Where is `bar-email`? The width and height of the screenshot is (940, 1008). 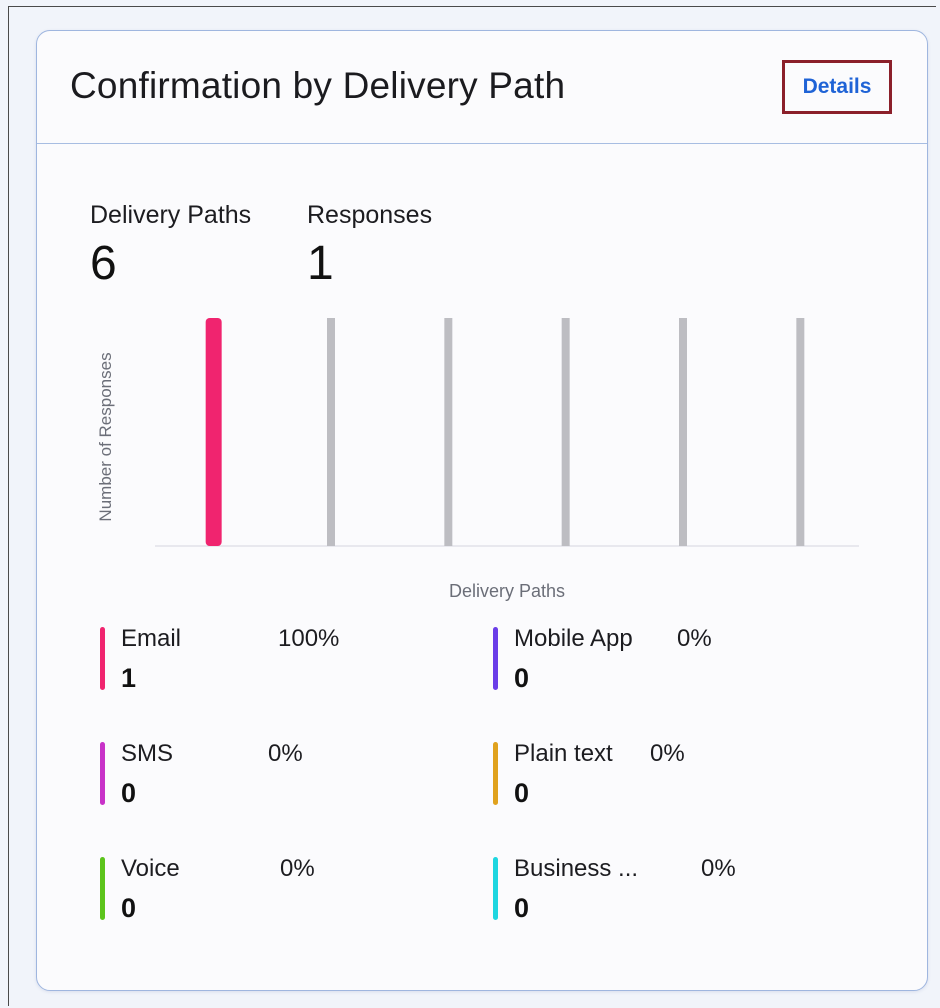 bar-email is located at coordinates (213, 432).